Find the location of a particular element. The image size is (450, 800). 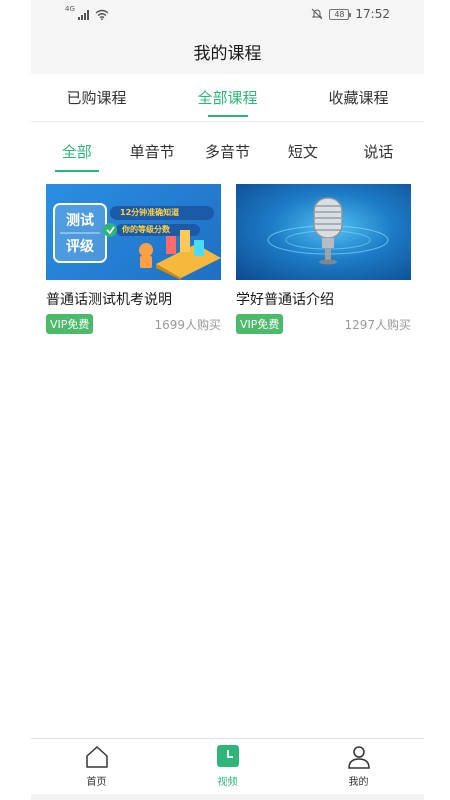

nav-video: 视频 is located at coordinates (227, 766).